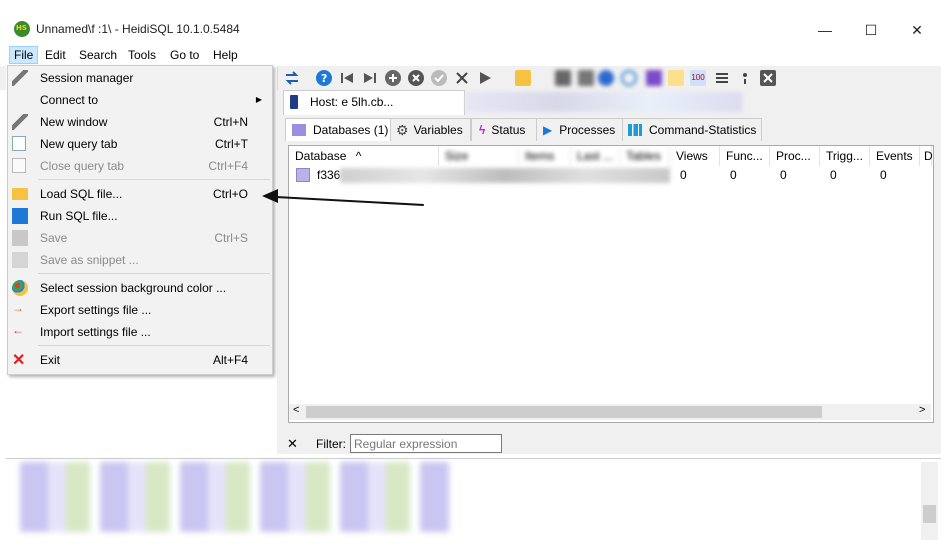  What do you see at coordinates (579, 129) in the screenshot?
I see `tab-processes: ▶ Processes` at bounding box center [579, 129].